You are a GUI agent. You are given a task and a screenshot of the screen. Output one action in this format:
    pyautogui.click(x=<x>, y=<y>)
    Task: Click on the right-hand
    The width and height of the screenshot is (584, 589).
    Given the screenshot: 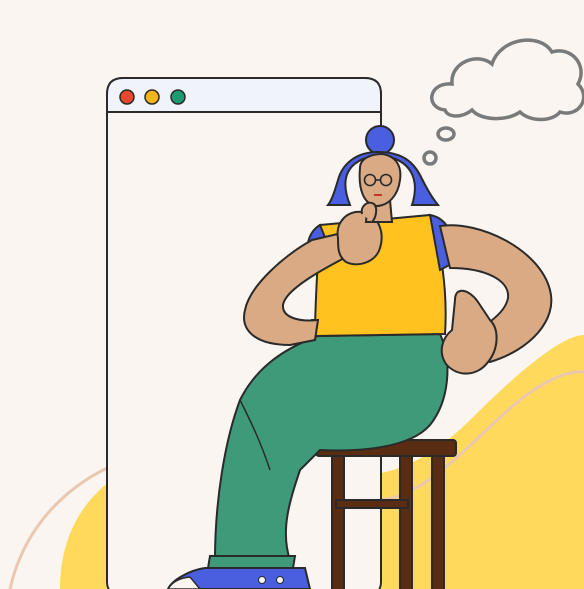 What is the action you would take?
    pyautogui.click(x=469, y=332)
    